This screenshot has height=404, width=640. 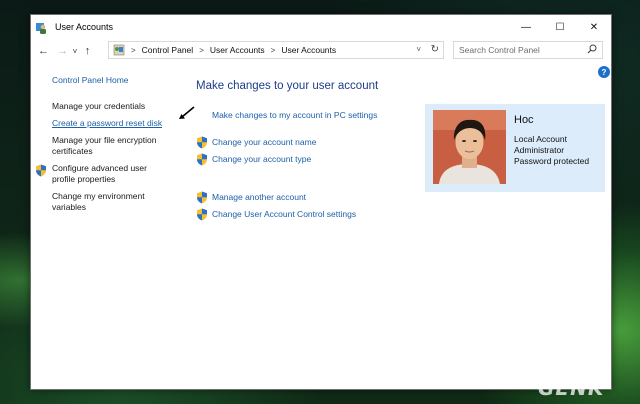 What do you see at coordinates (98, 106) in the screenshot?
I see `sidebar-manage-credentials: Manage your credentials` at bounding box center [98, 106].